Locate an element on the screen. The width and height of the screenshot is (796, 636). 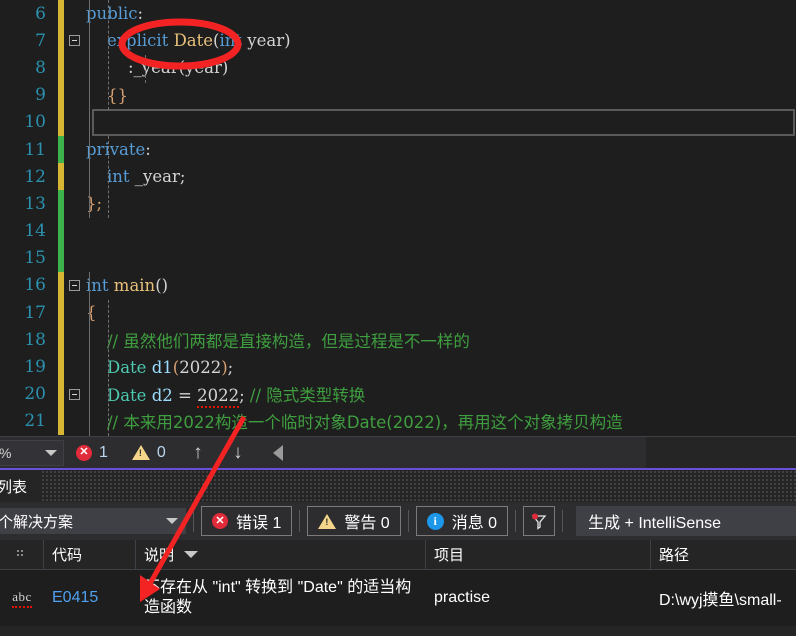
token-member-year: _year is located at coordinates (156, 68).